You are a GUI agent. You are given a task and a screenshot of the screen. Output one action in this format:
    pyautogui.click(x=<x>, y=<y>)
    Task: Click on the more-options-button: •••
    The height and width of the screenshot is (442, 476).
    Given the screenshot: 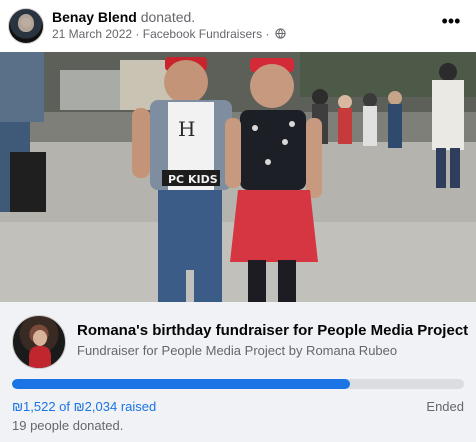 What is the action you would take?
    pyautogui.click(x=451, y=23)
    